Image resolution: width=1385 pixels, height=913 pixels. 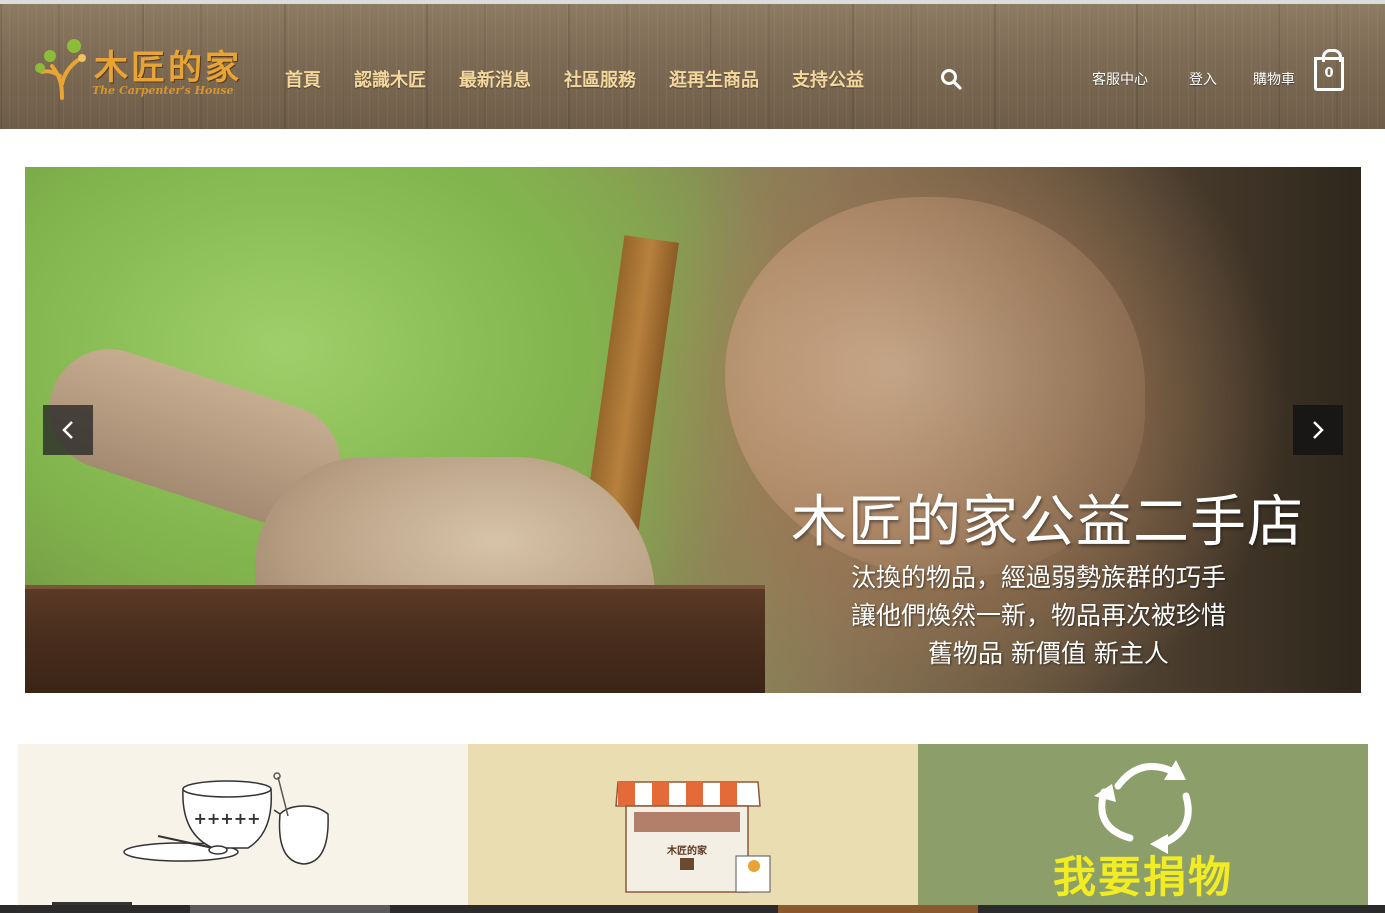 I want to click on feature-tile-shop: 木匠的家, so click(x=693, y=828).